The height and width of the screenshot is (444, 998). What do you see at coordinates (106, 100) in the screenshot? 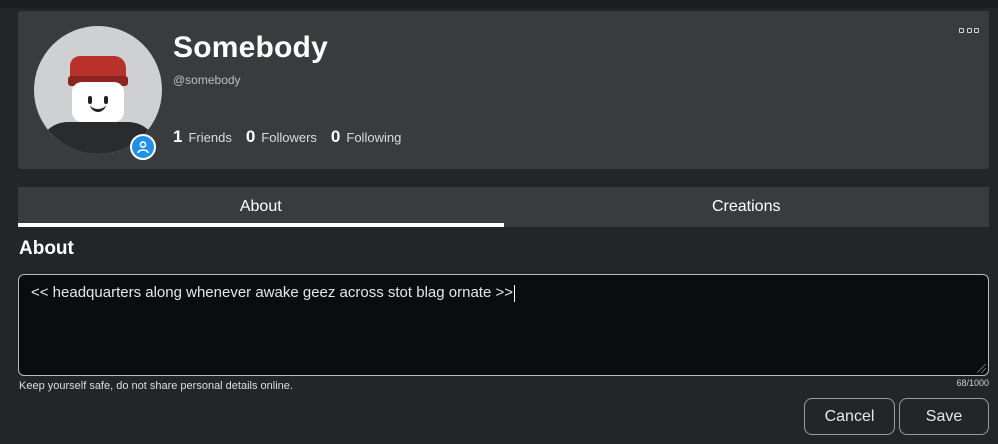
I see `avatar-right-eye` at bounding box center [106, 100].